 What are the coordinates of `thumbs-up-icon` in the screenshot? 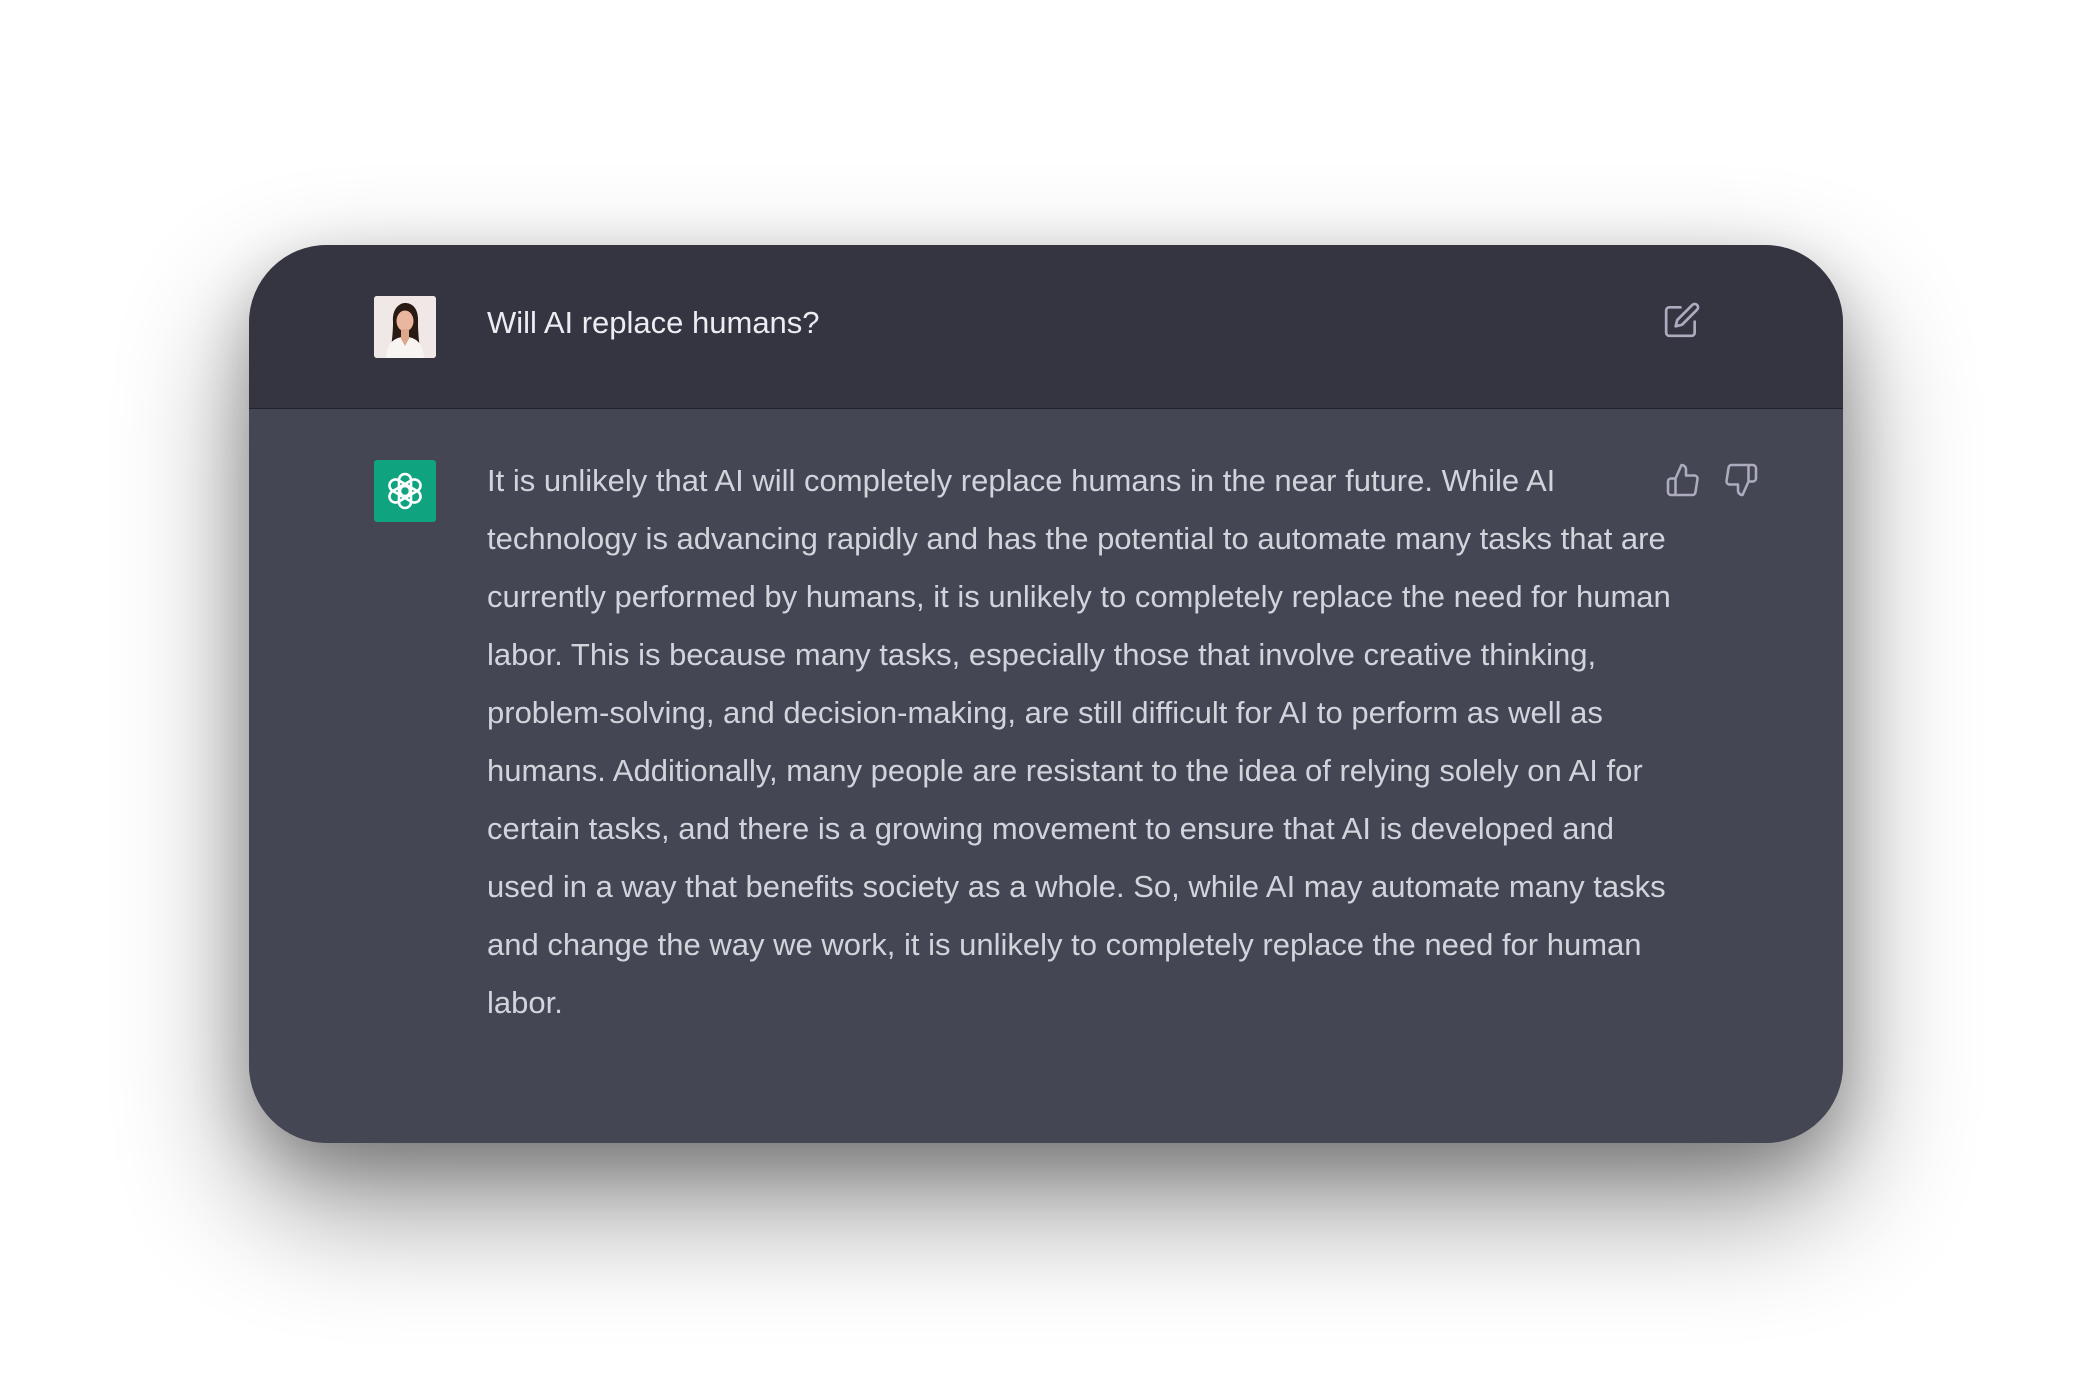 It's located at (1683, 480).